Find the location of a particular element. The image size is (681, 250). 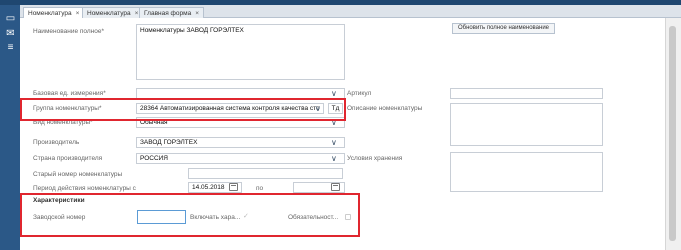

tab-main-form: Главная форма × is located at coordinates (172, 12).